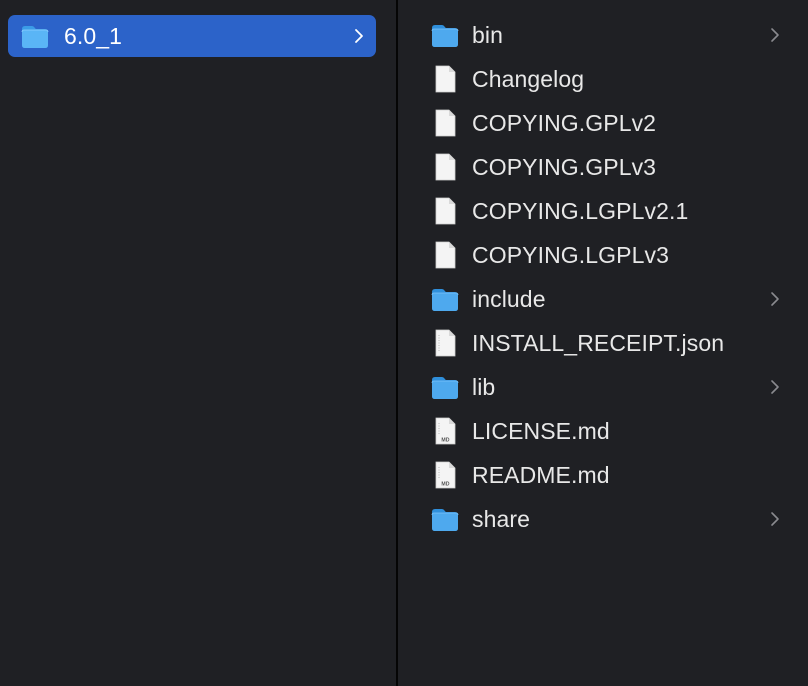  What do you see at coordinates (610, 387) in the screenshot?
I see `folder-row: lib` at bounding box center [610, 387].